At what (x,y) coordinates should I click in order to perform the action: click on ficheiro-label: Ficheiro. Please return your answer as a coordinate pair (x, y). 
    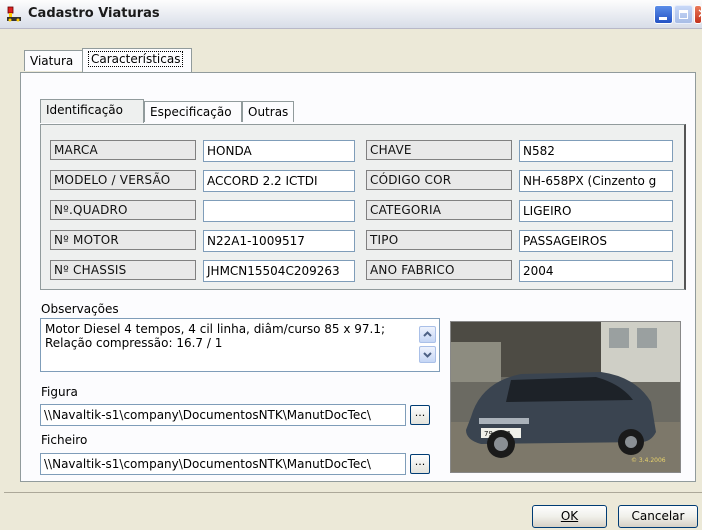
    Looking at the image, I should click on (64, 440).